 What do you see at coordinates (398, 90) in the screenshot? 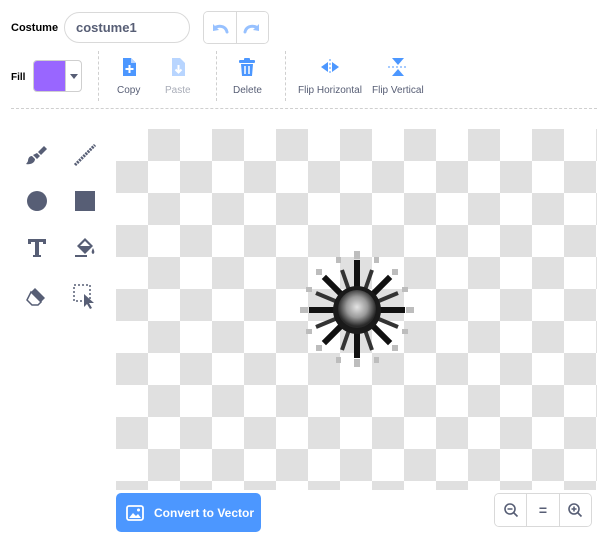
I see `flip-vertical-label: Flip Vertical` at bounding box center [398, 90].